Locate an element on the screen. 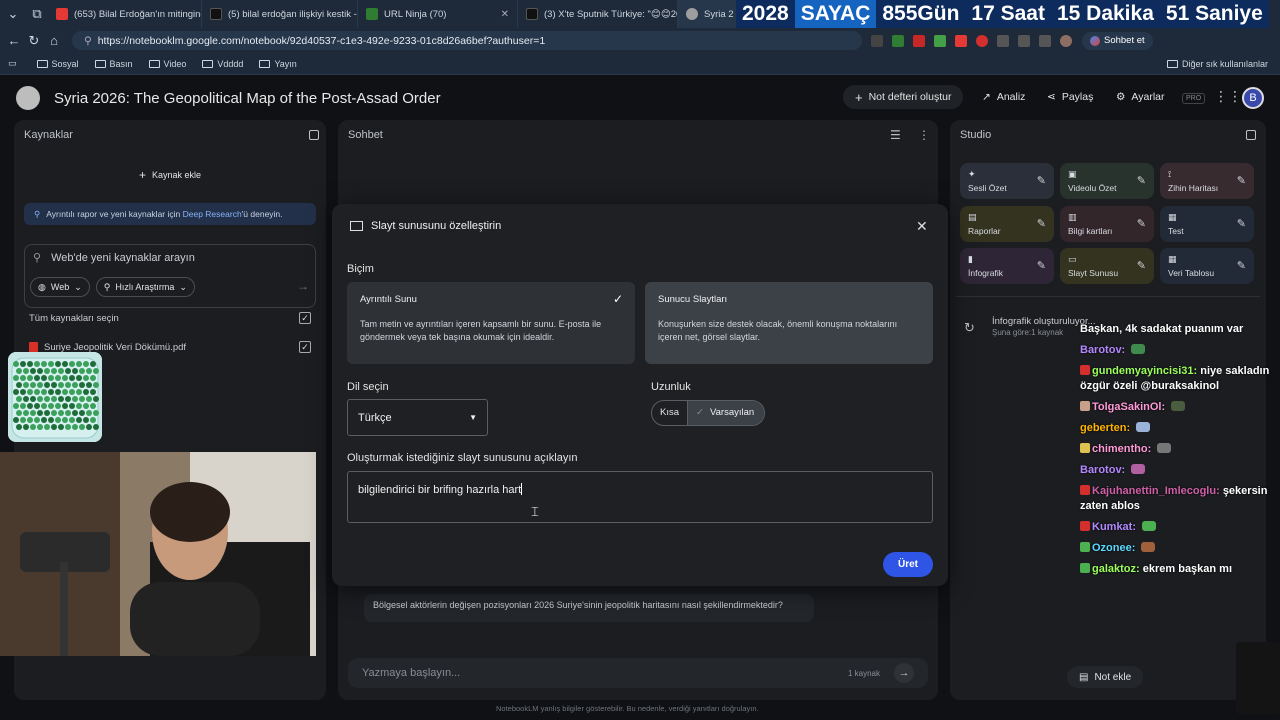  studio-card-icon: ✦ is located at coordinates (972, 174).